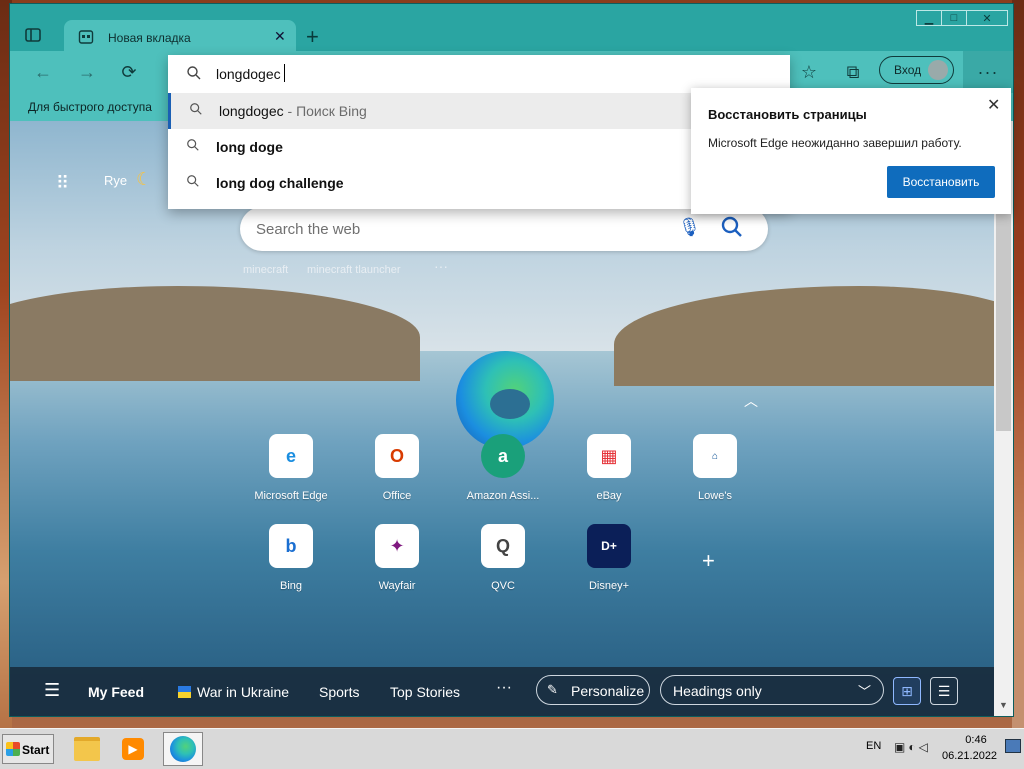 Image resolution: width=1024 pixels, height=769 pixels. I want to click on restore-button: Восстановить, so click(941, 182).